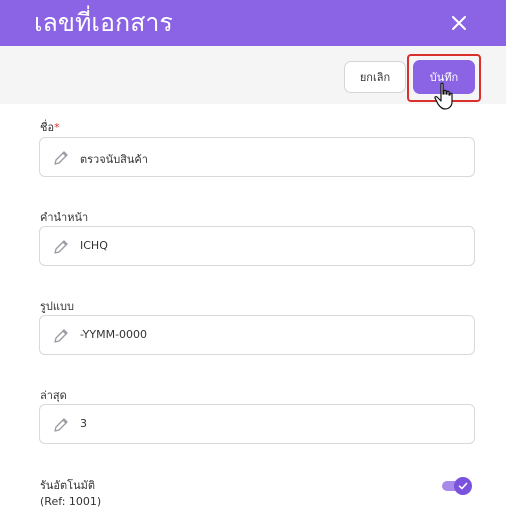 The image size is (506, 521). I want to click on checkmark-icon, so click(463, 486).